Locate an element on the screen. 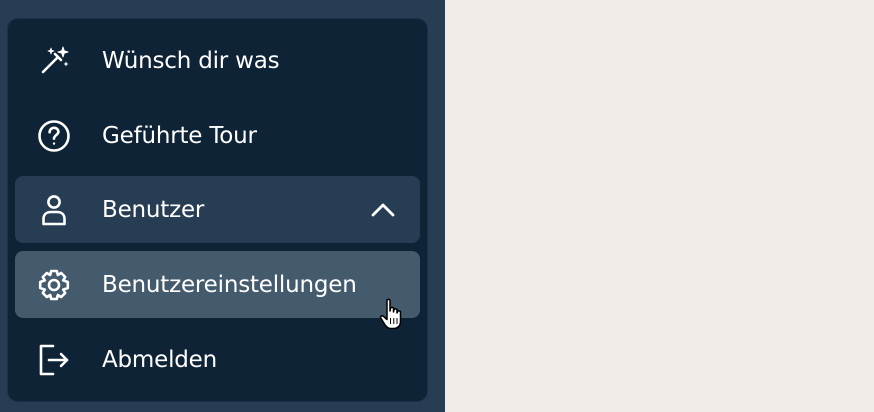 The image size is (874, 412). menu-item-label: Wünsch dir was is located at coordinates (191, 60).